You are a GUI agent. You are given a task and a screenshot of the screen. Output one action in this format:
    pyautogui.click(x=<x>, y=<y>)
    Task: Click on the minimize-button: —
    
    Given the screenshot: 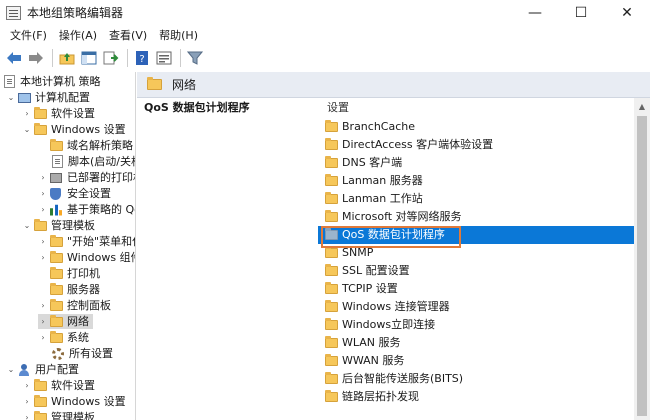 What is the action you would take?
    pyautogui.click(x=535, y=13)
    